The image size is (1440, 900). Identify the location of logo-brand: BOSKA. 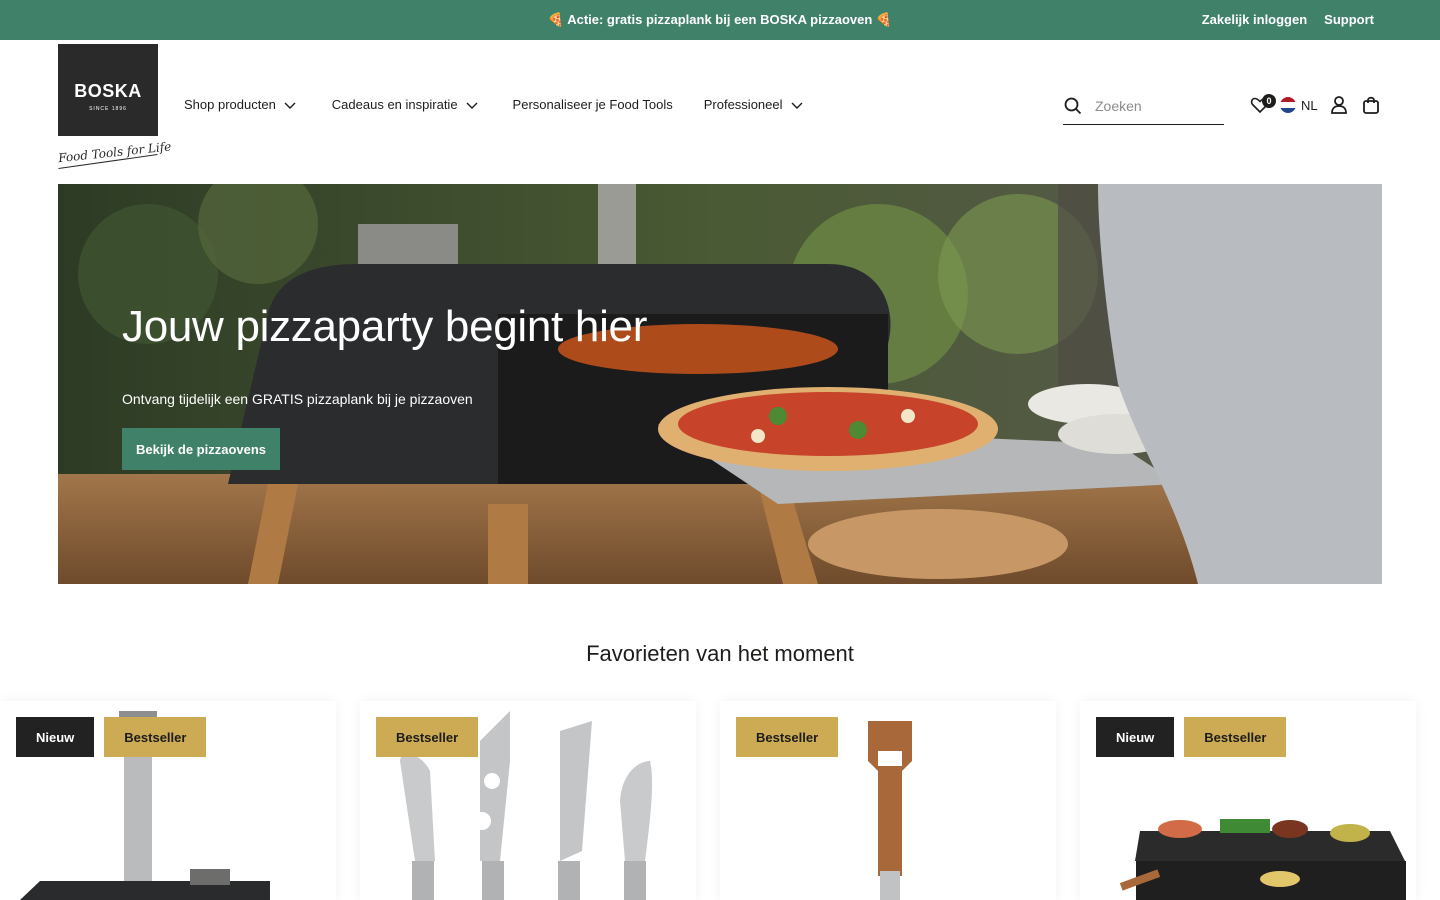
(108, 91).